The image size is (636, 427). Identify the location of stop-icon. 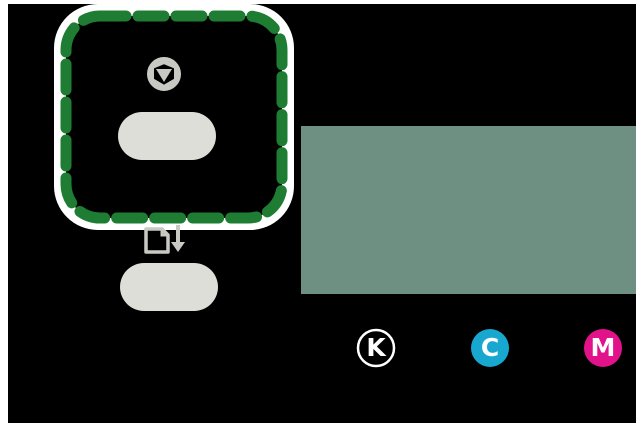
(164, 74).